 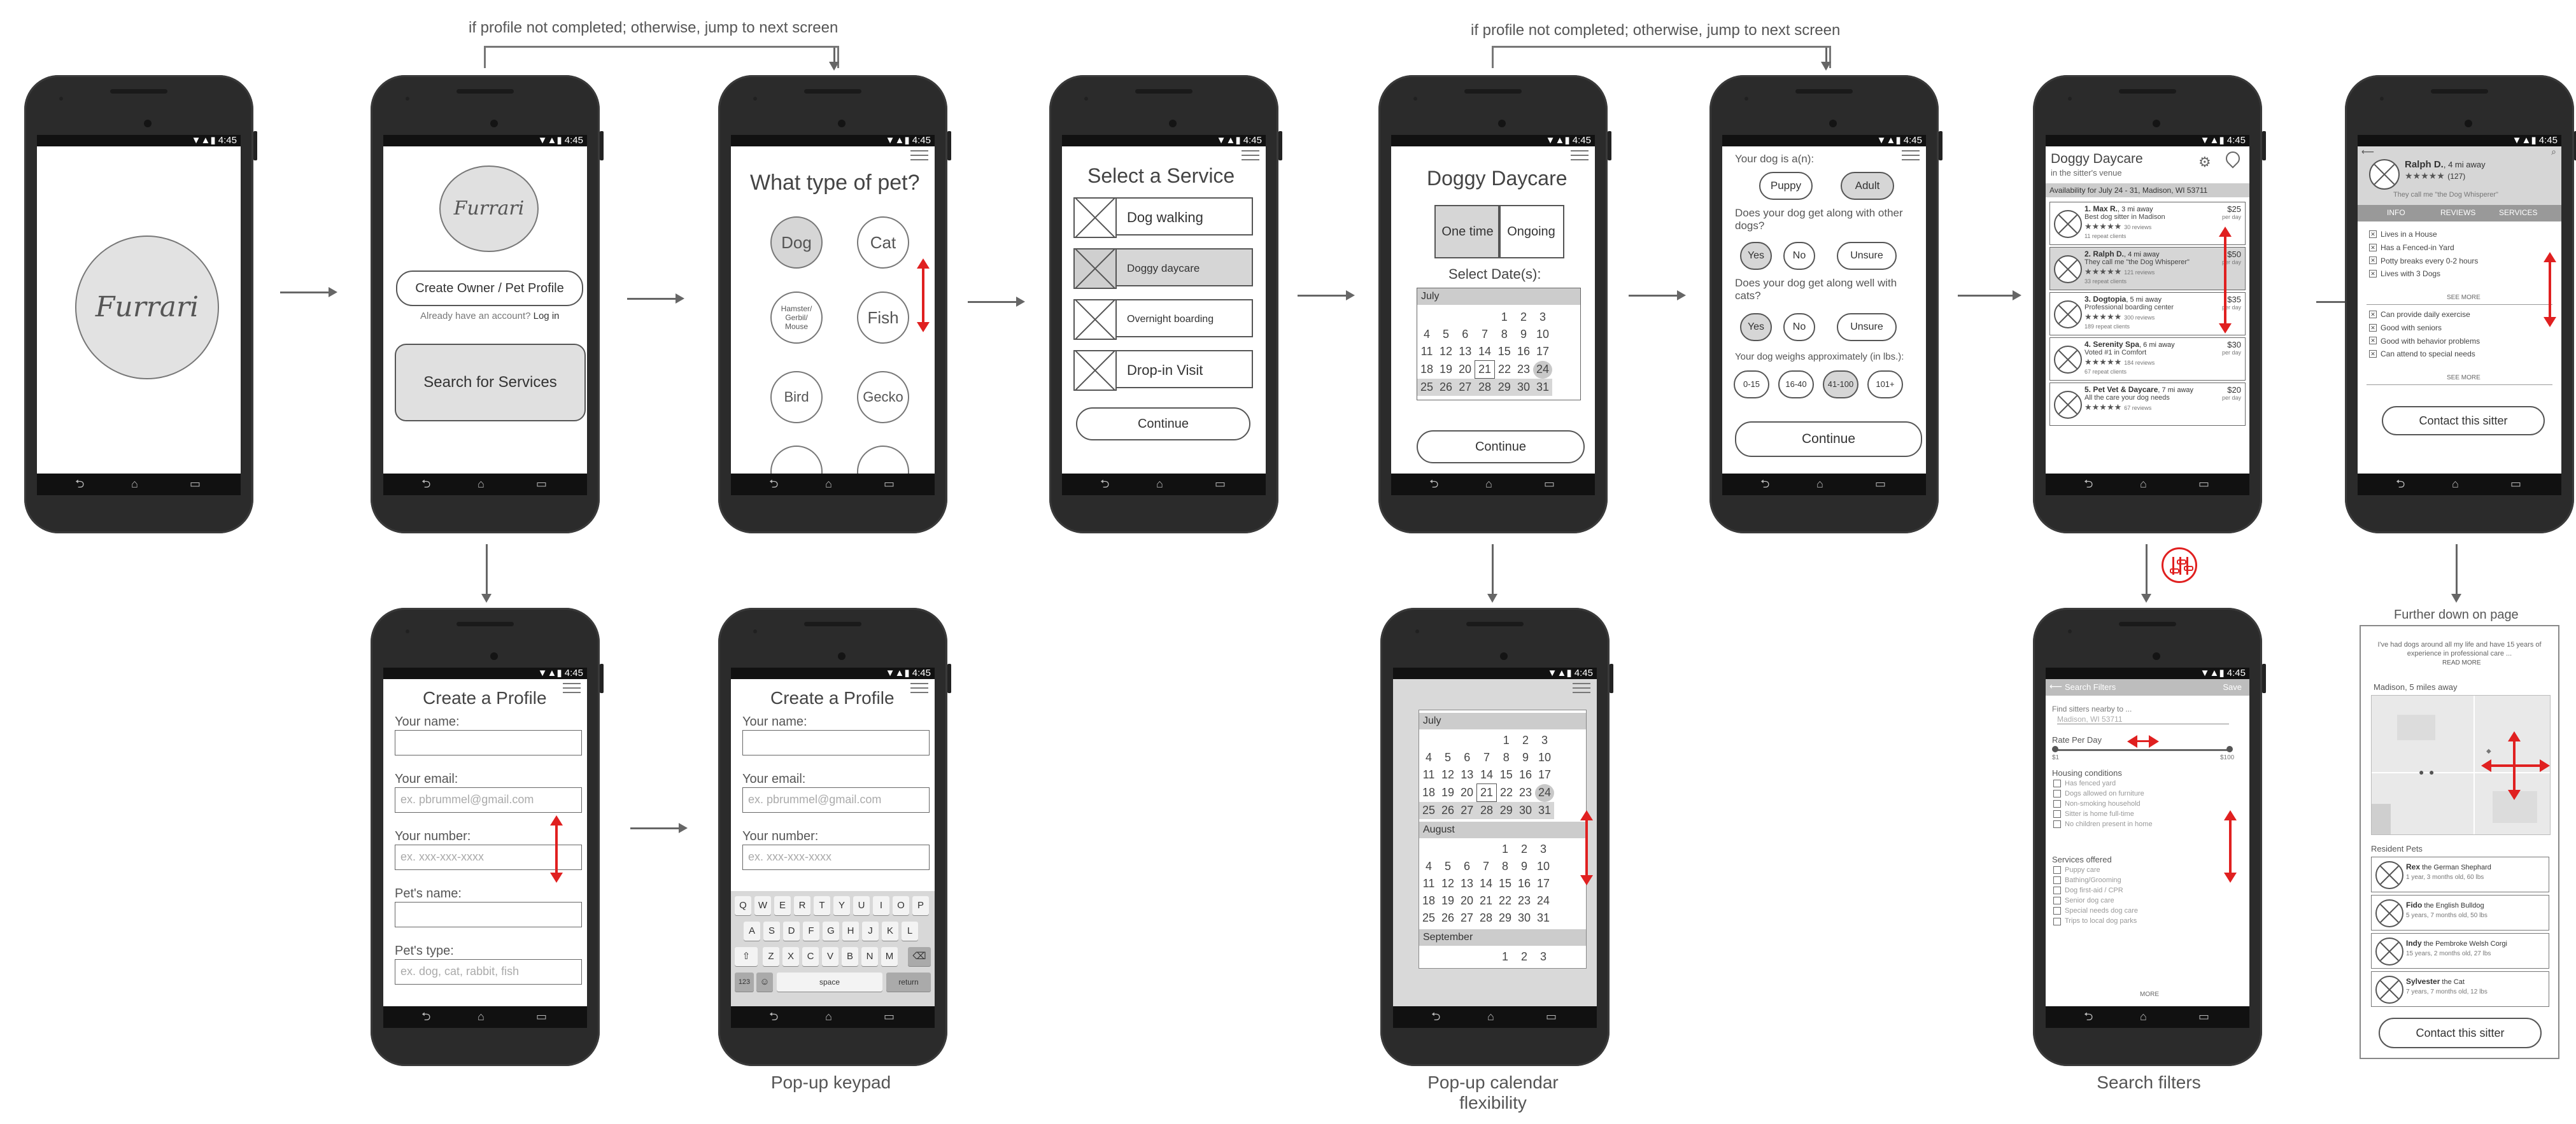 What do you see at coordinates (2461, 662) in the screenshot?
I see `read-more-link: READ MORE` at bounding box center [2461, 662].